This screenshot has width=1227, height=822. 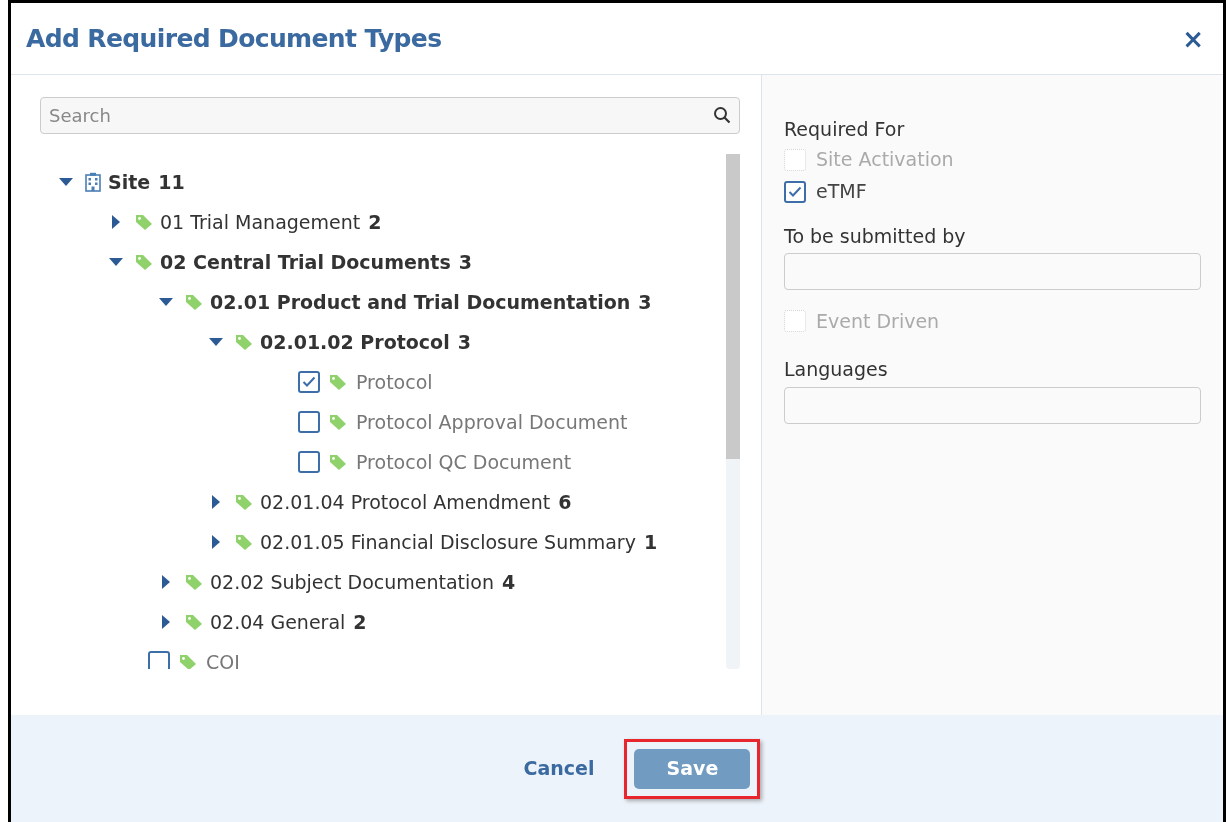 What do you see at coordinates (992, 405) in the screenshot?
I see `languages-field` at bounding box center [992, 405].